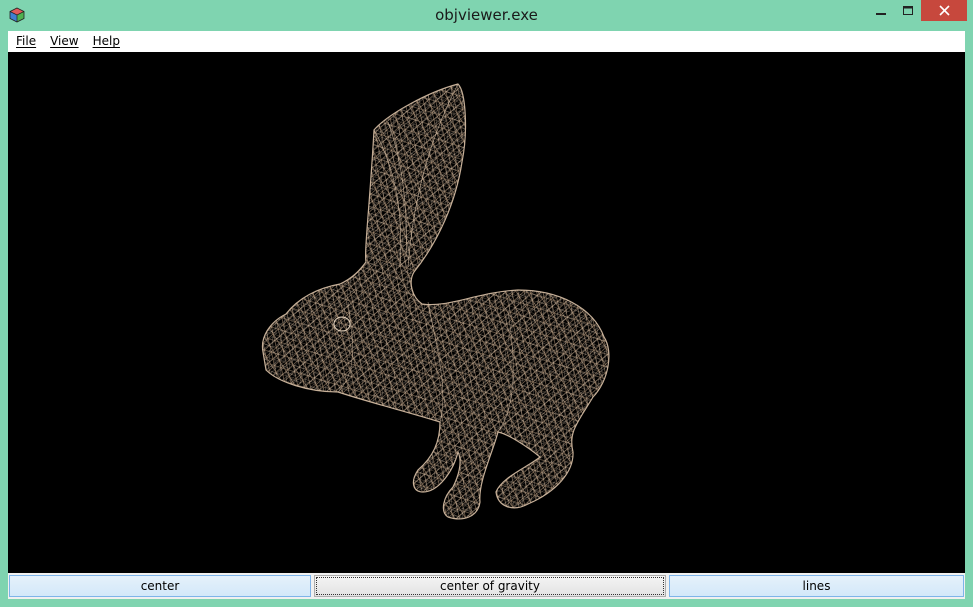 The image size is (973, 607). I want to click on menu-view-label: View, so click(64, 41).